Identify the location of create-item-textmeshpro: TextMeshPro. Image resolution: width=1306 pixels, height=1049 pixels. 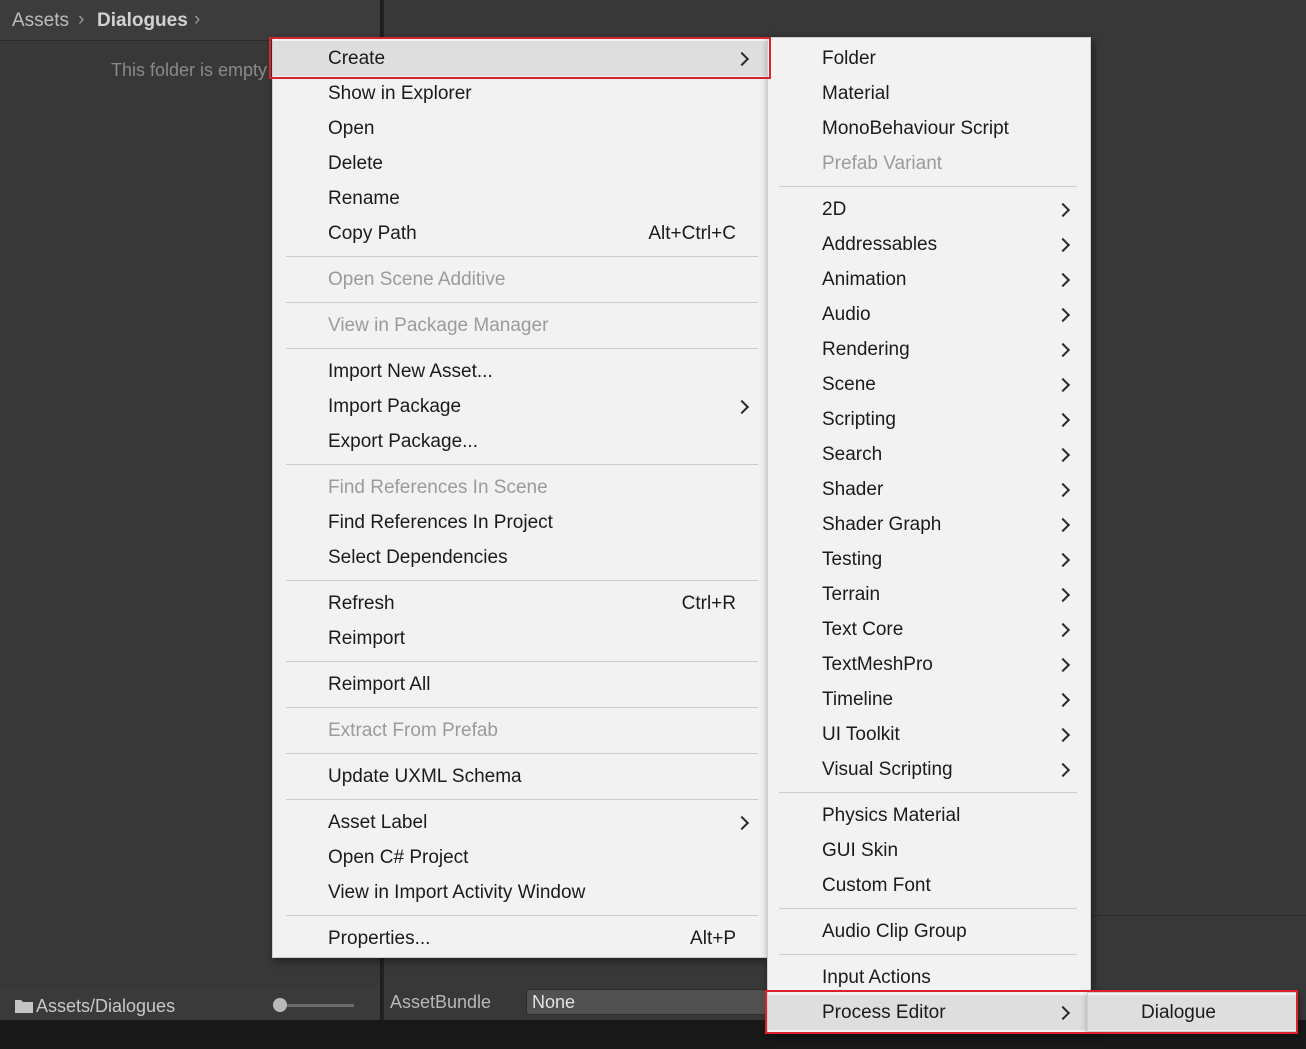
(929, 664).